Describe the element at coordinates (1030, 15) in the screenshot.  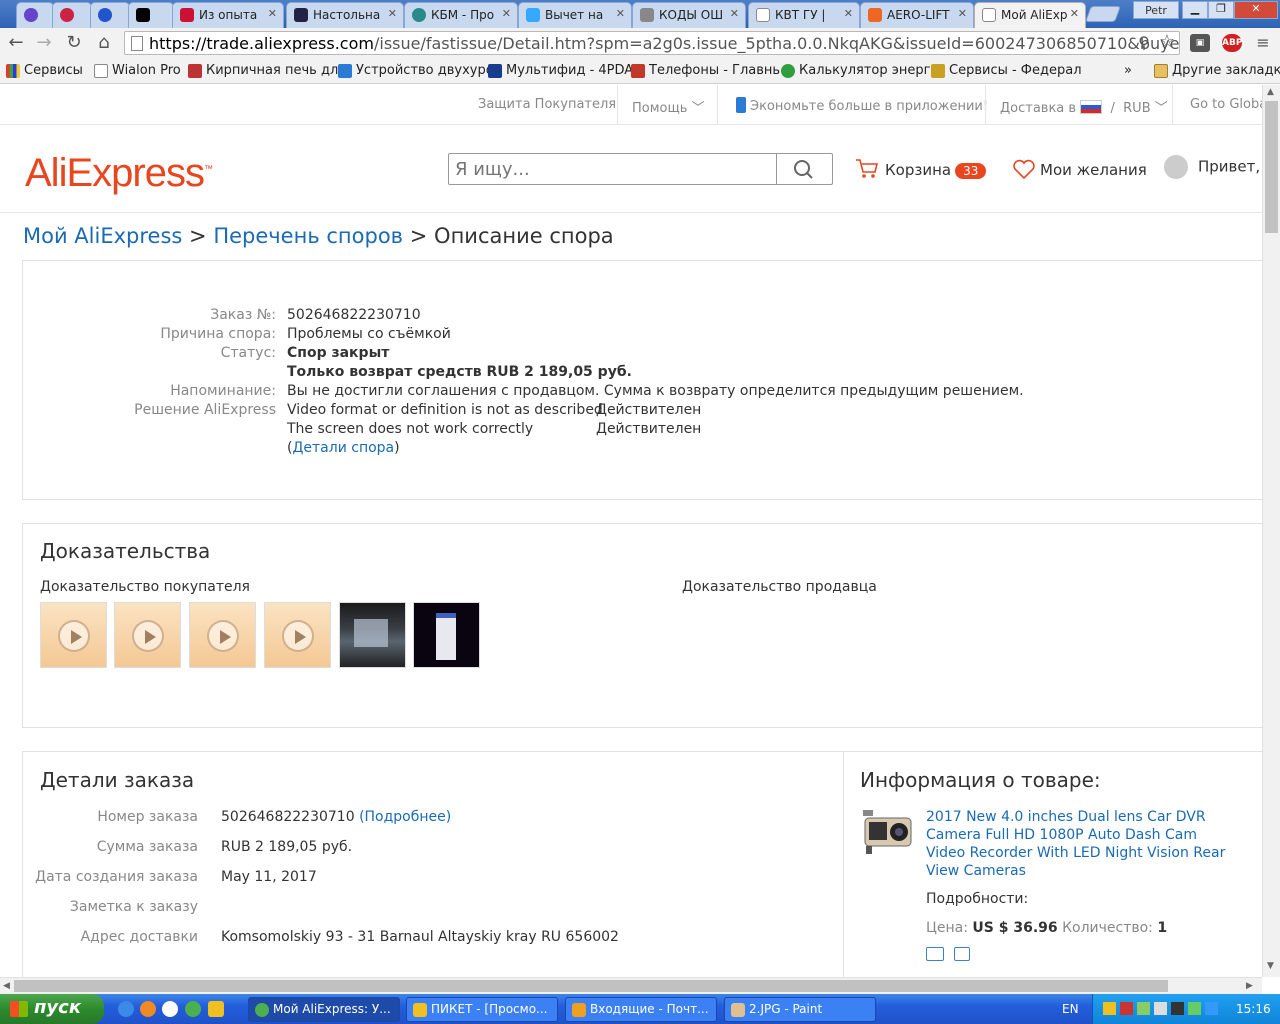
I see `browser-tab-active: Мой AliExp ✕` at that location.